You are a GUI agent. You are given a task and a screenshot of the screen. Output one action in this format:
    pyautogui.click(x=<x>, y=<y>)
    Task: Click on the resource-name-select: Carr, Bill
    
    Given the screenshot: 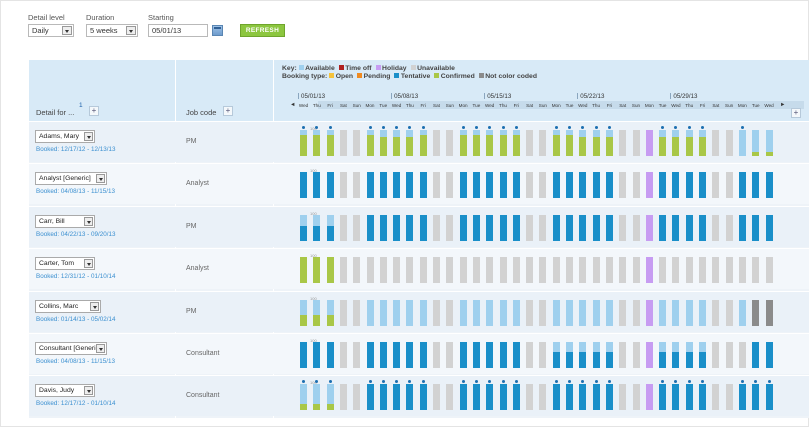 What is the action you would take?
    pyautogui.click(x=65, y=221)
    